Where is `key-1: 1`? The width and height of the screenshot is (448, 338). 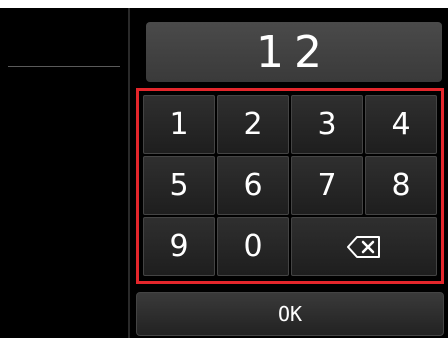 key-1: 1 is located at coordinates (179, 124).